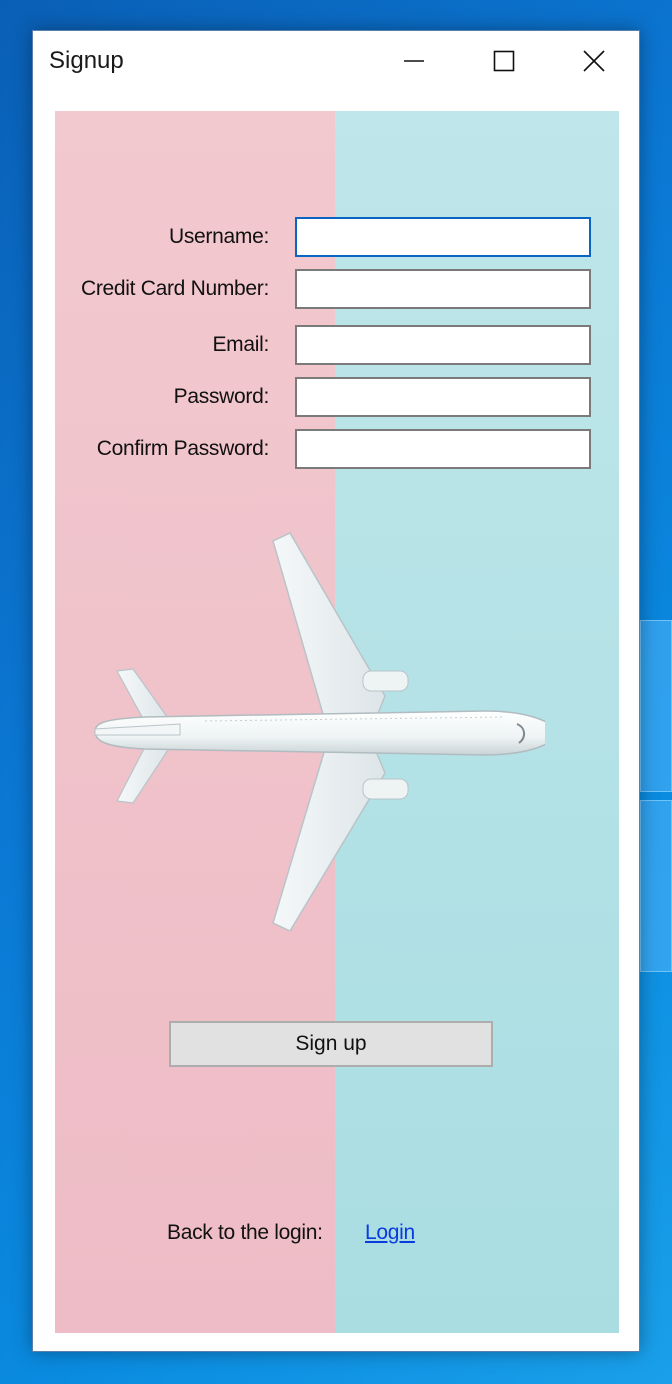 This screenshot has width=672, height=1384. Describe the element at coordinates (174, 288) in the screenshot. I see `credit-card-label: Credit Card Number:` at that location.